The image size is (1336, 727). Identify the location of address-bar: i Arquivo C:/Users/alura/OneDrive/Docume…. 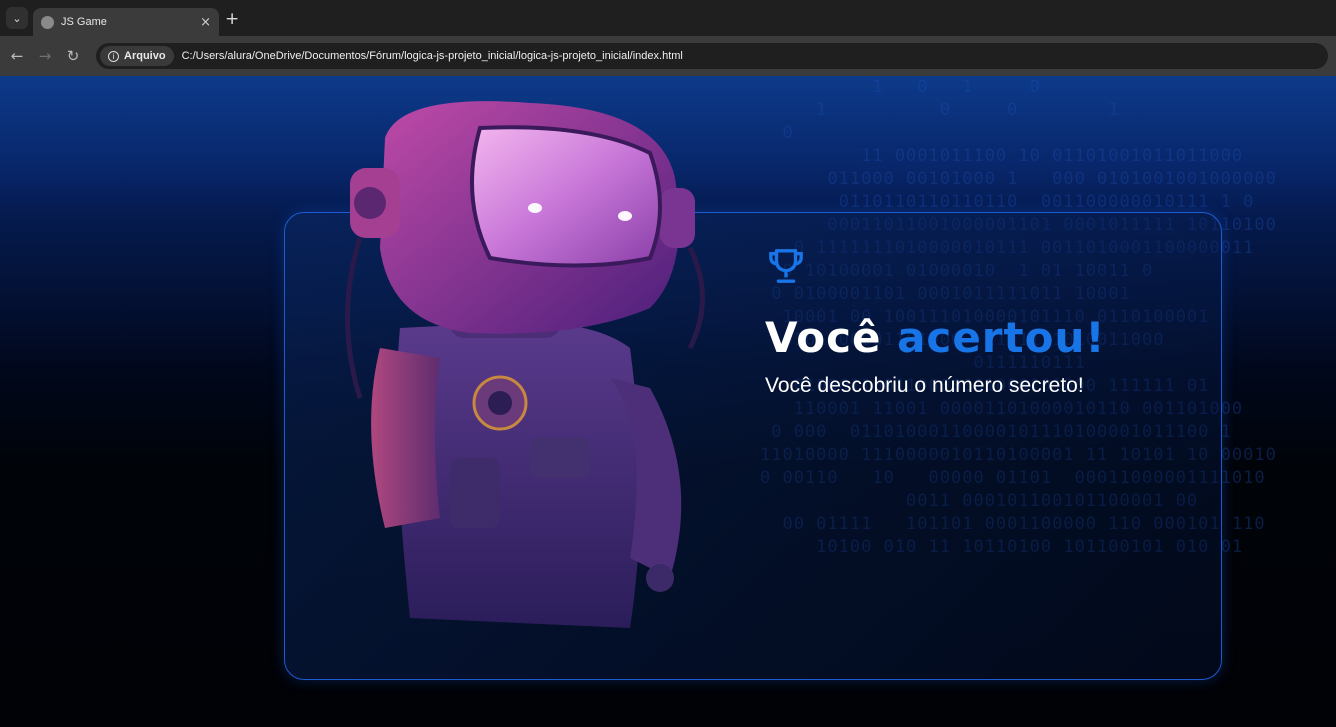
(712, 56).